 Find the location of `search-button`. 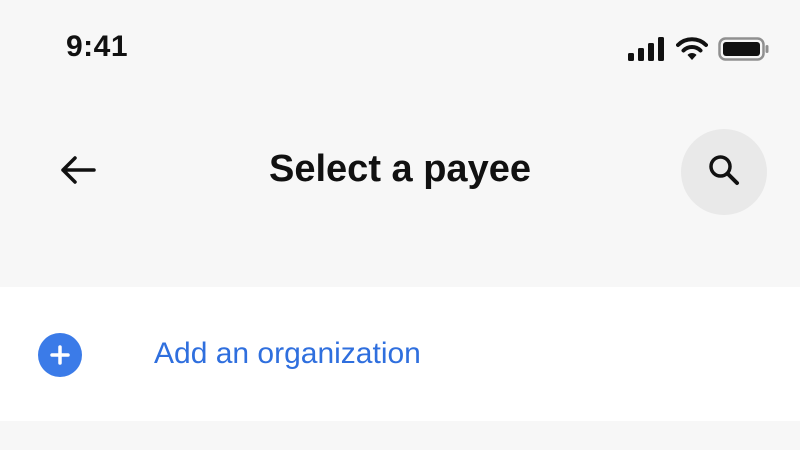

search-button is located at coordinates (724, 172).